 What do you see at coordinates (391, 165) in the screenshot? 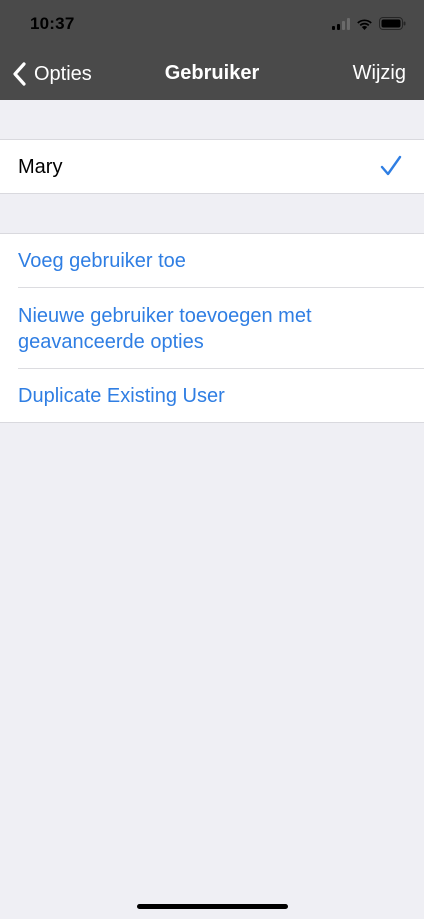
I see `checkmark-icon` at bounding box center [391, 165].